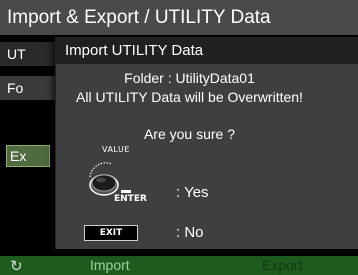 This screenshot has width=358, height=275. What do you see at coordinates (192, 192) in the screenshot?
I see `yes-label: : Yes` at bounding box center [192, 192].